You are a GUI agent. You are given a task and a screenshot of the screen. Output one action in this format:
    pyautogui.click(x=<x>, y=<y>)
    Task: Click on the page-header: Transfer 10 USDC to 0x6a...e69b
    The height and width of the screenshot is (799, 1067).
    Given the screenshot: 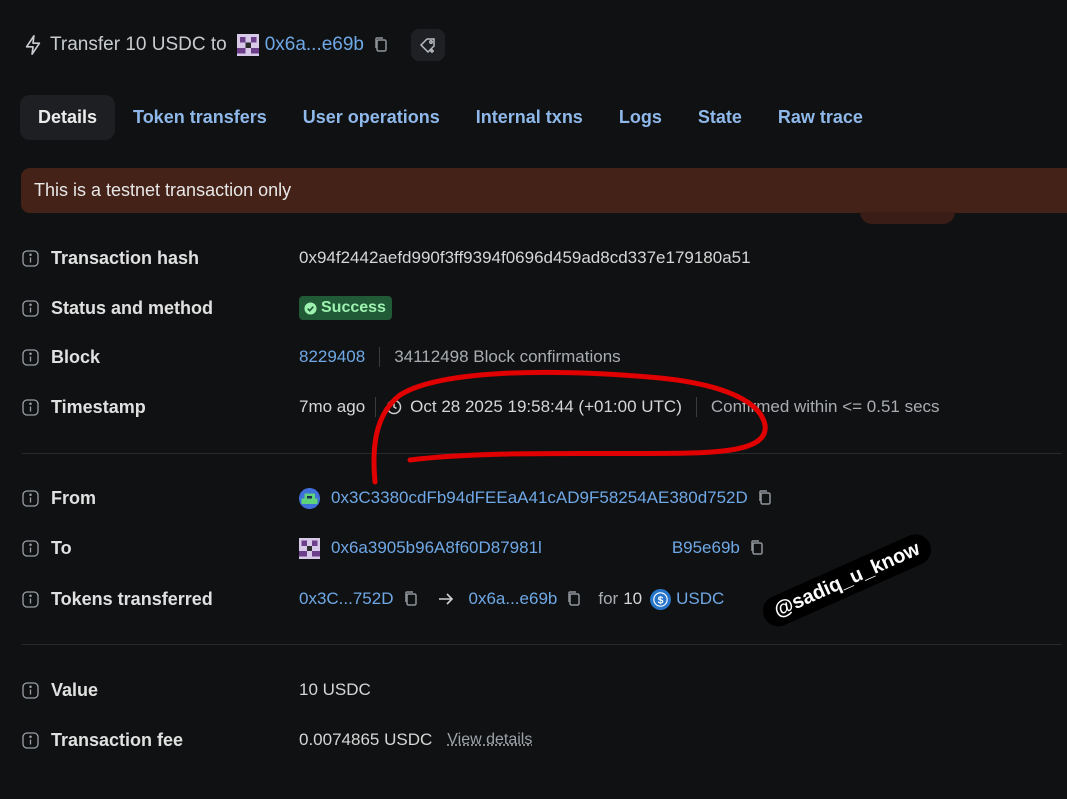 What is the action you would take?
    pyautogui.click(x=233, y=45)
    